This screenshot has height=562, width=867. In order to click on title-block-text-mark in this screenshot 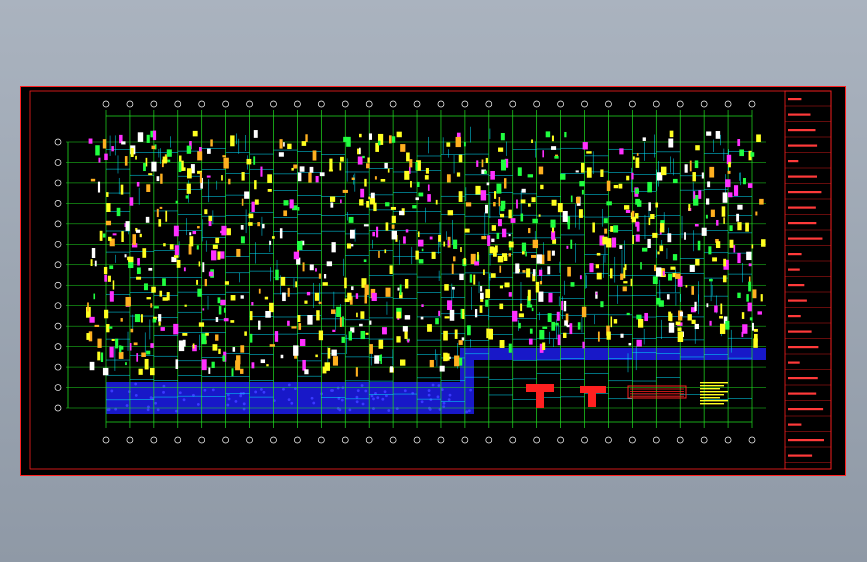, I will do `click(796, 285)`.